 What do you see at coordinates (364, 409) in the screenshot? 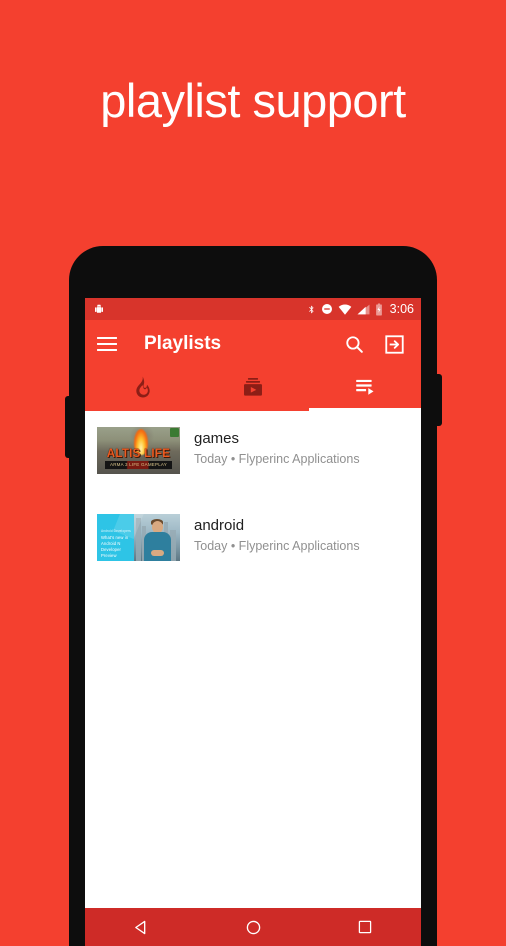
I see `tab-active-indicator` at bounding box center [364, 409].